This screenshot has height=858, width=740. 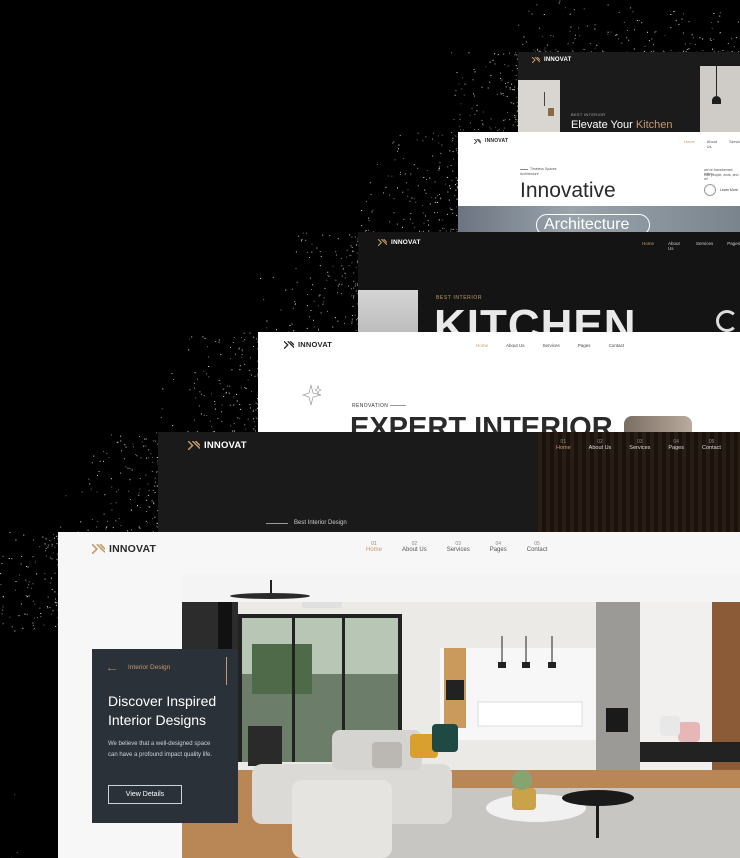 I want to click on hero-image-lamp, so click(x=720, y=99).